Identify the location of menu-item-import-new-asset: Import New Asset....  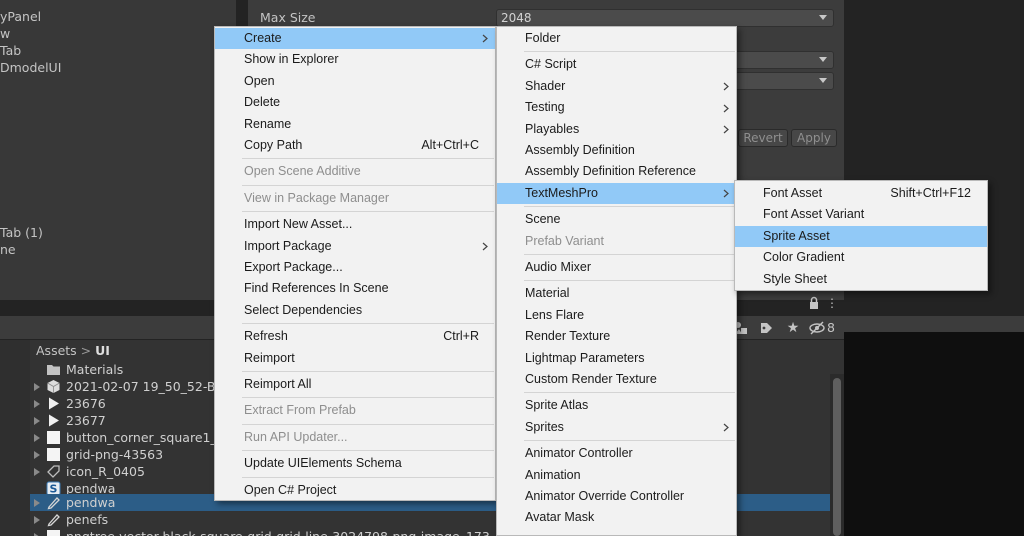
(355, 224).